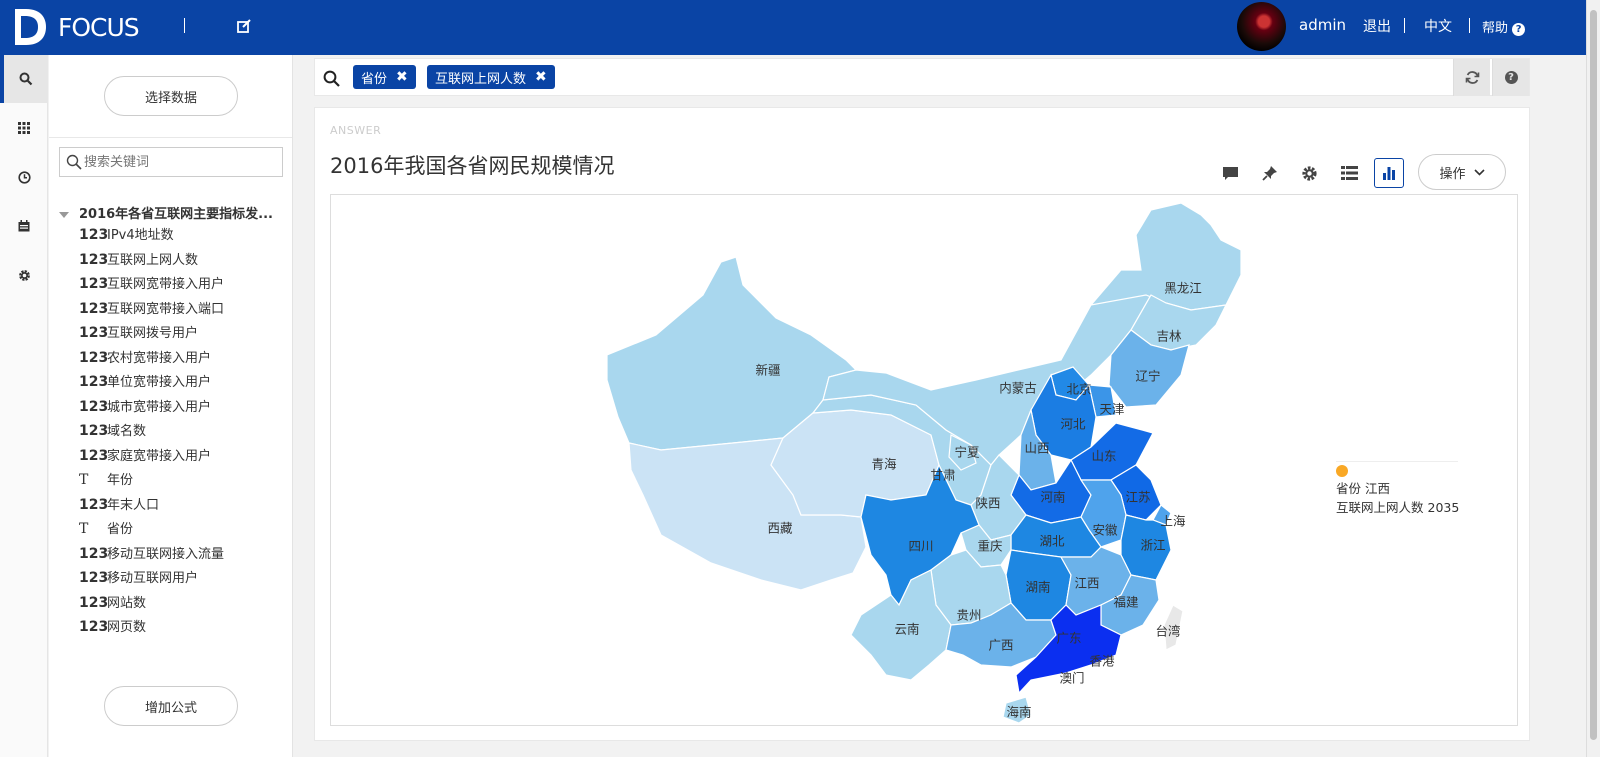  Describe the element at coordinates (943, 475) in the screenshot. I see `province-label: 甘肃` at that location.